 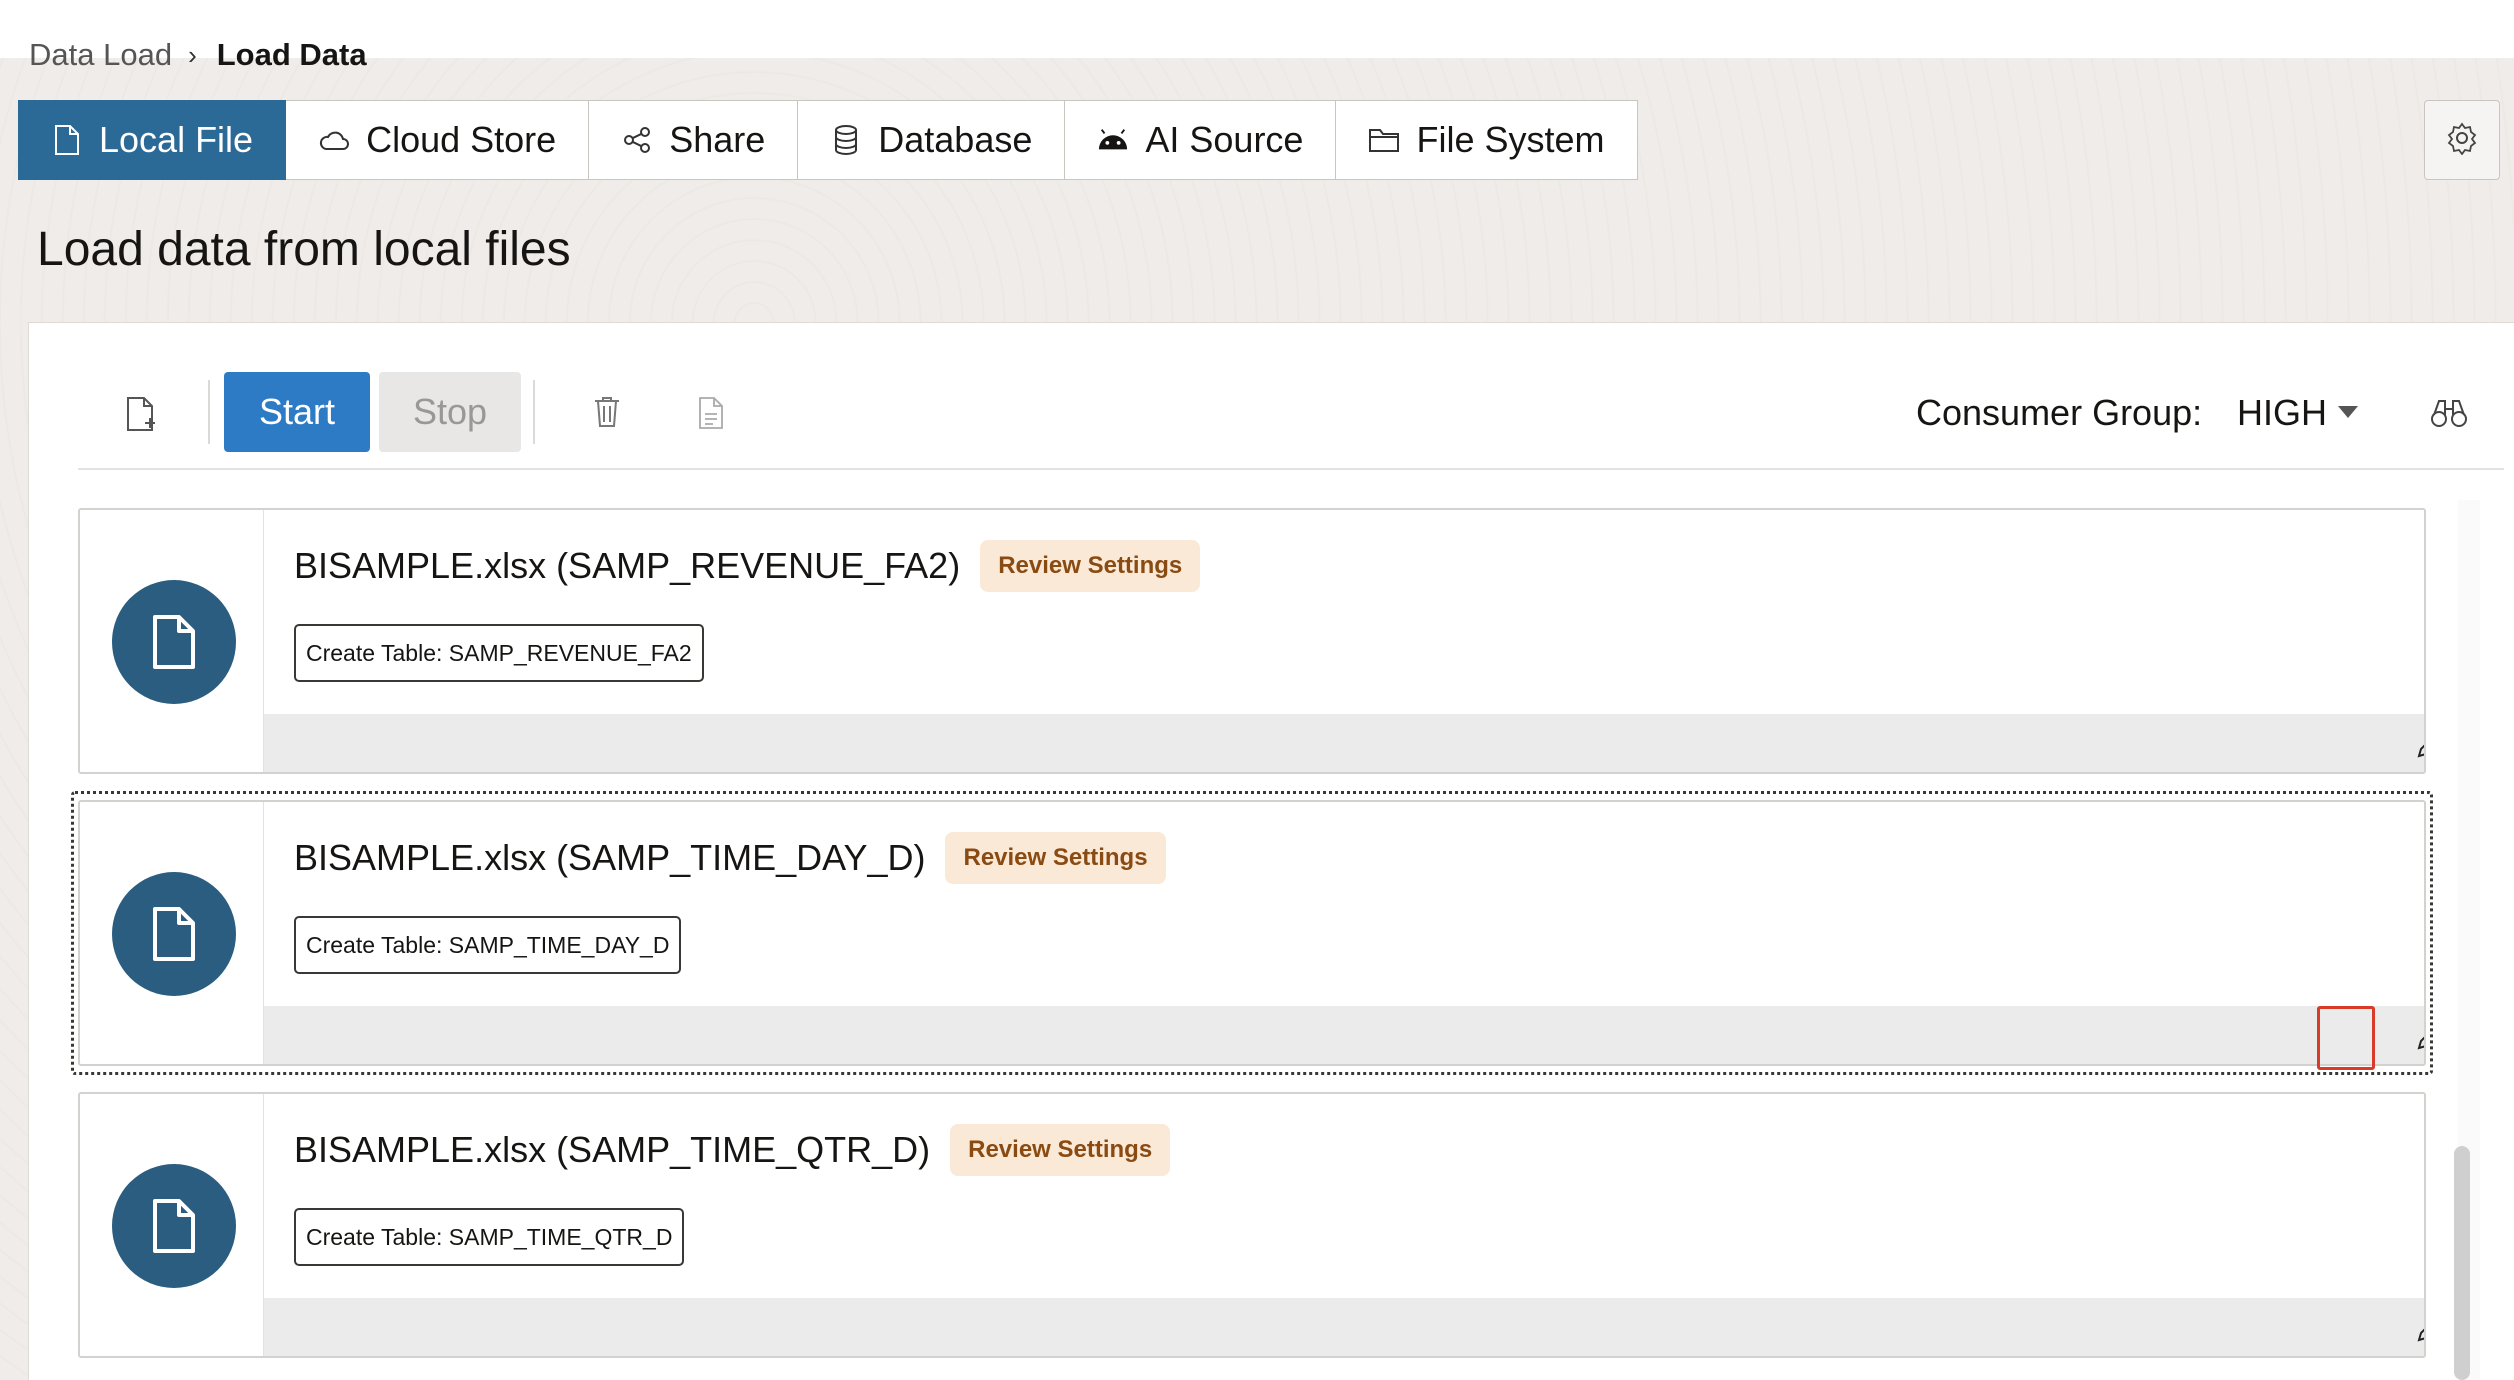 What do you see at coordinates (1257, 29) in the screenshot?
I see `top-strip` at bounding box center [1257, 29].